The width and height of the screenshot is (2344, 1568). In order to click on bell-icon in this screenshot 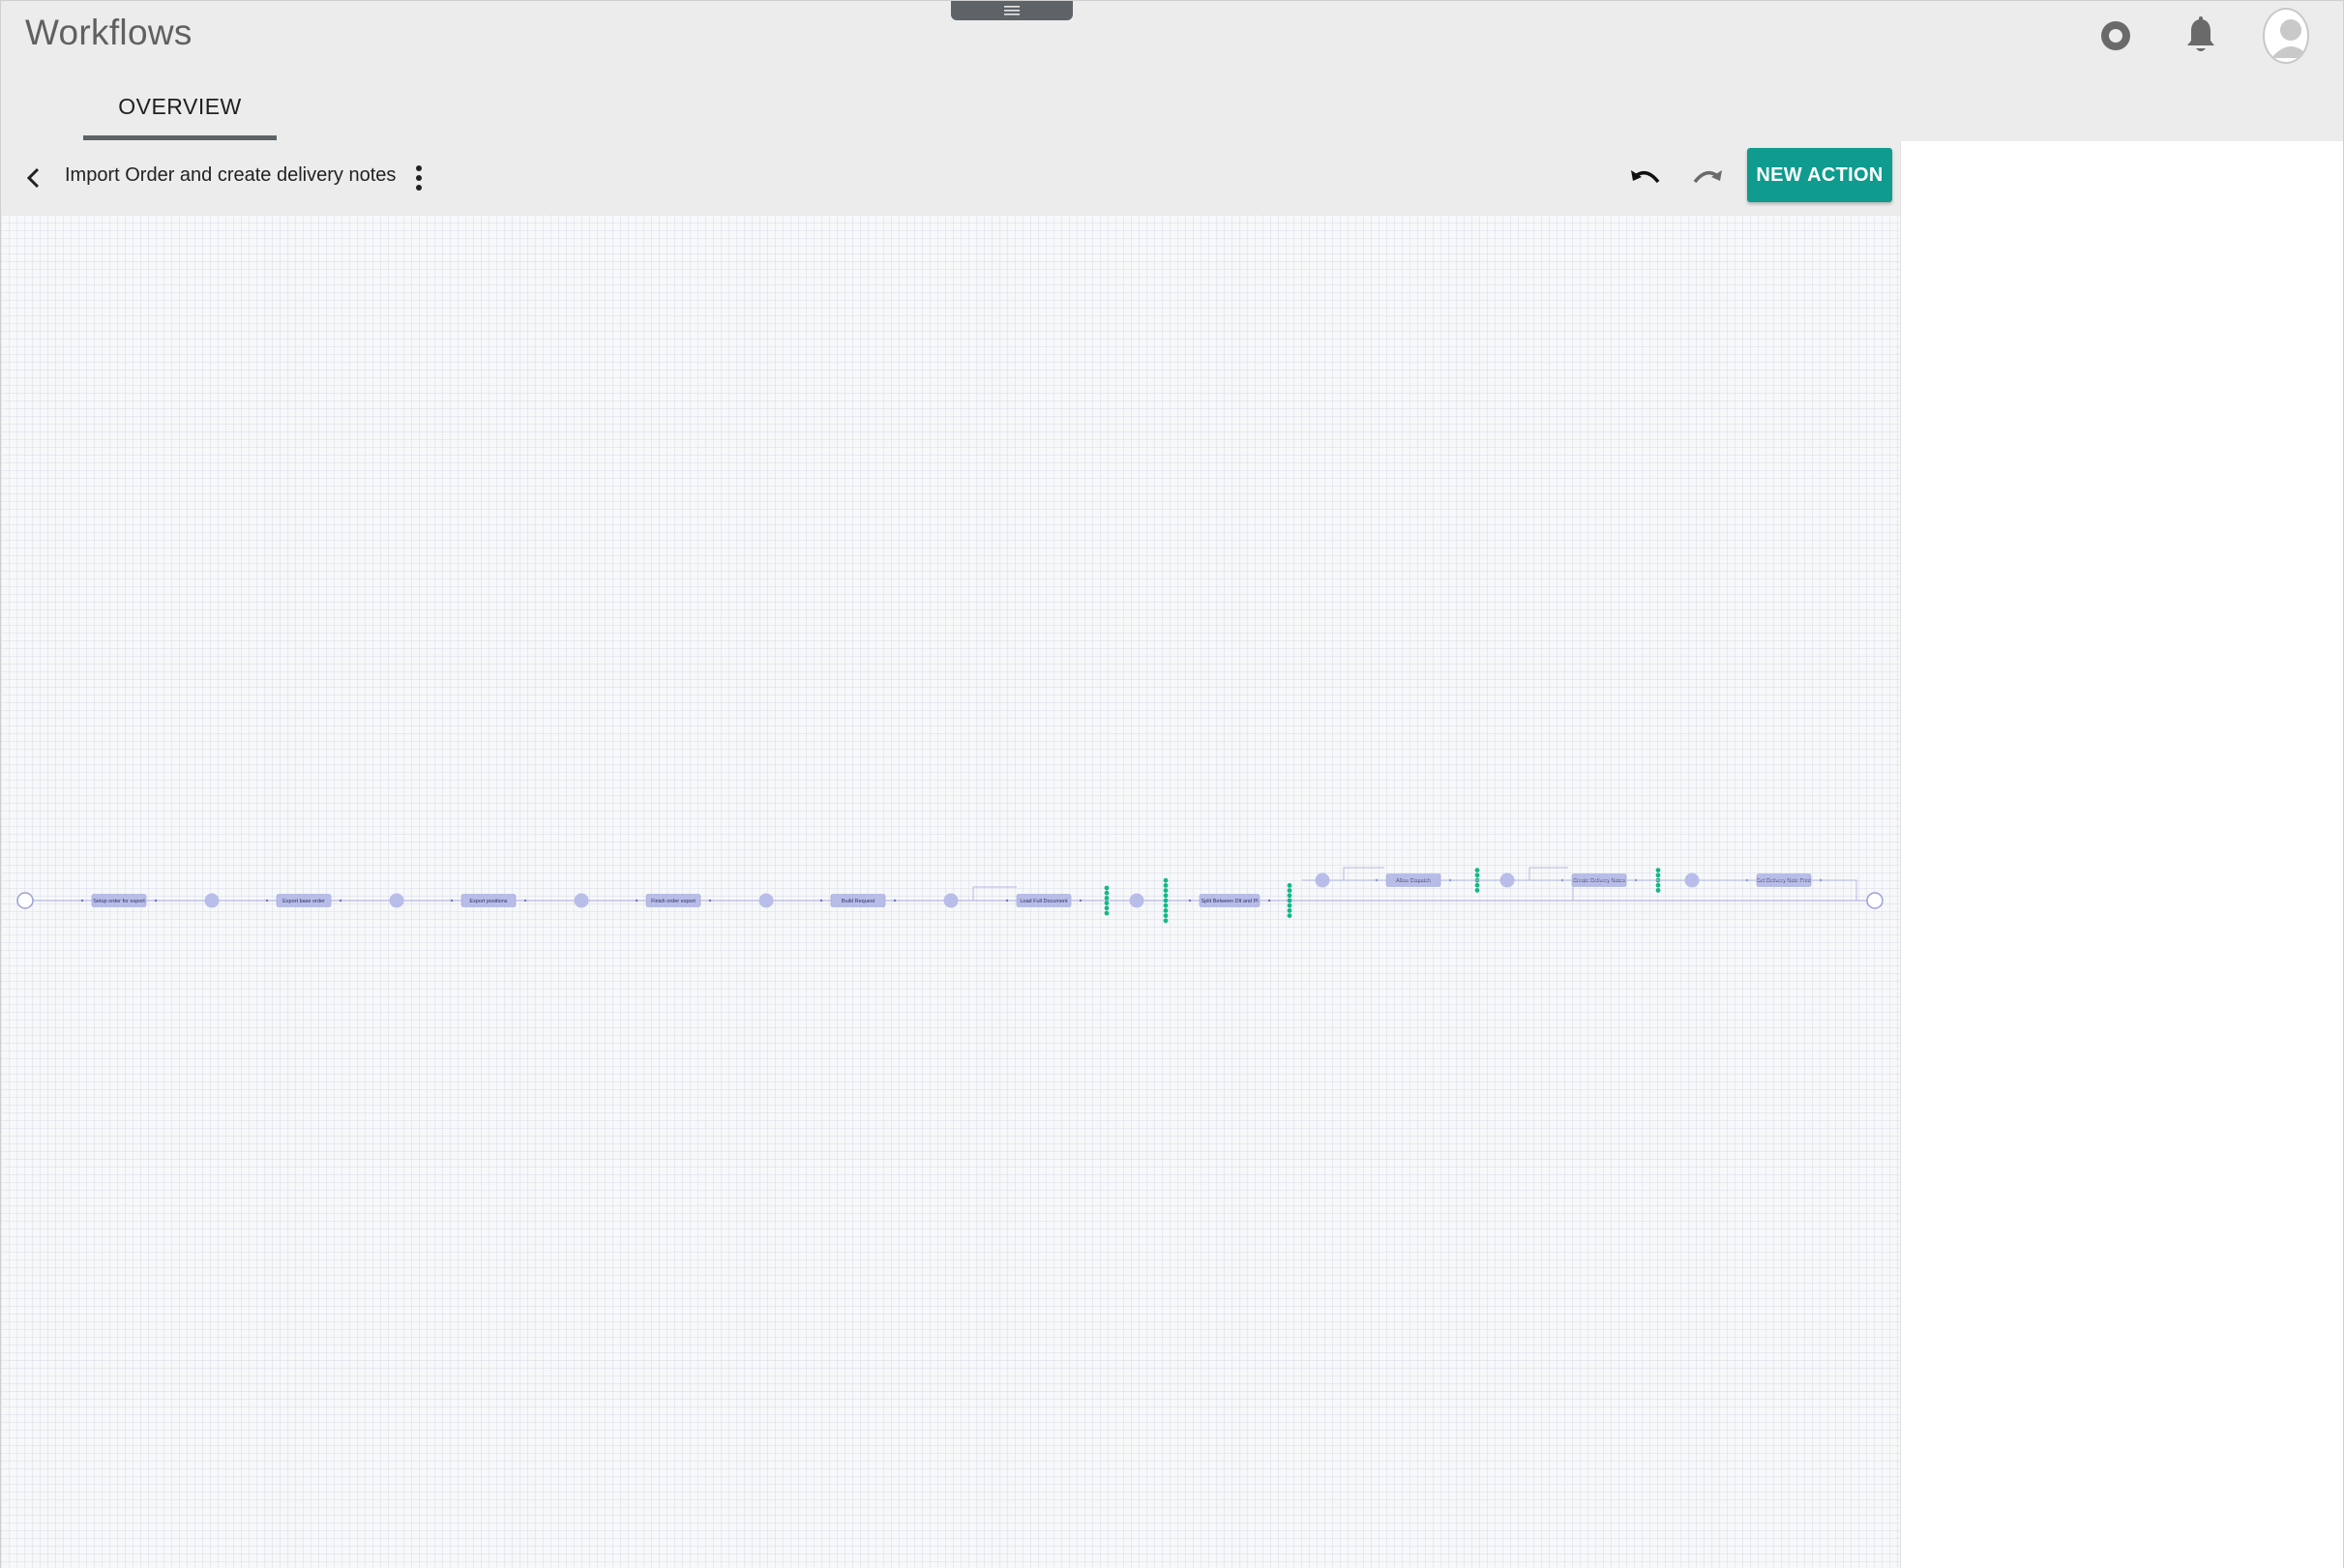, I will do `click(2200, 33)`.